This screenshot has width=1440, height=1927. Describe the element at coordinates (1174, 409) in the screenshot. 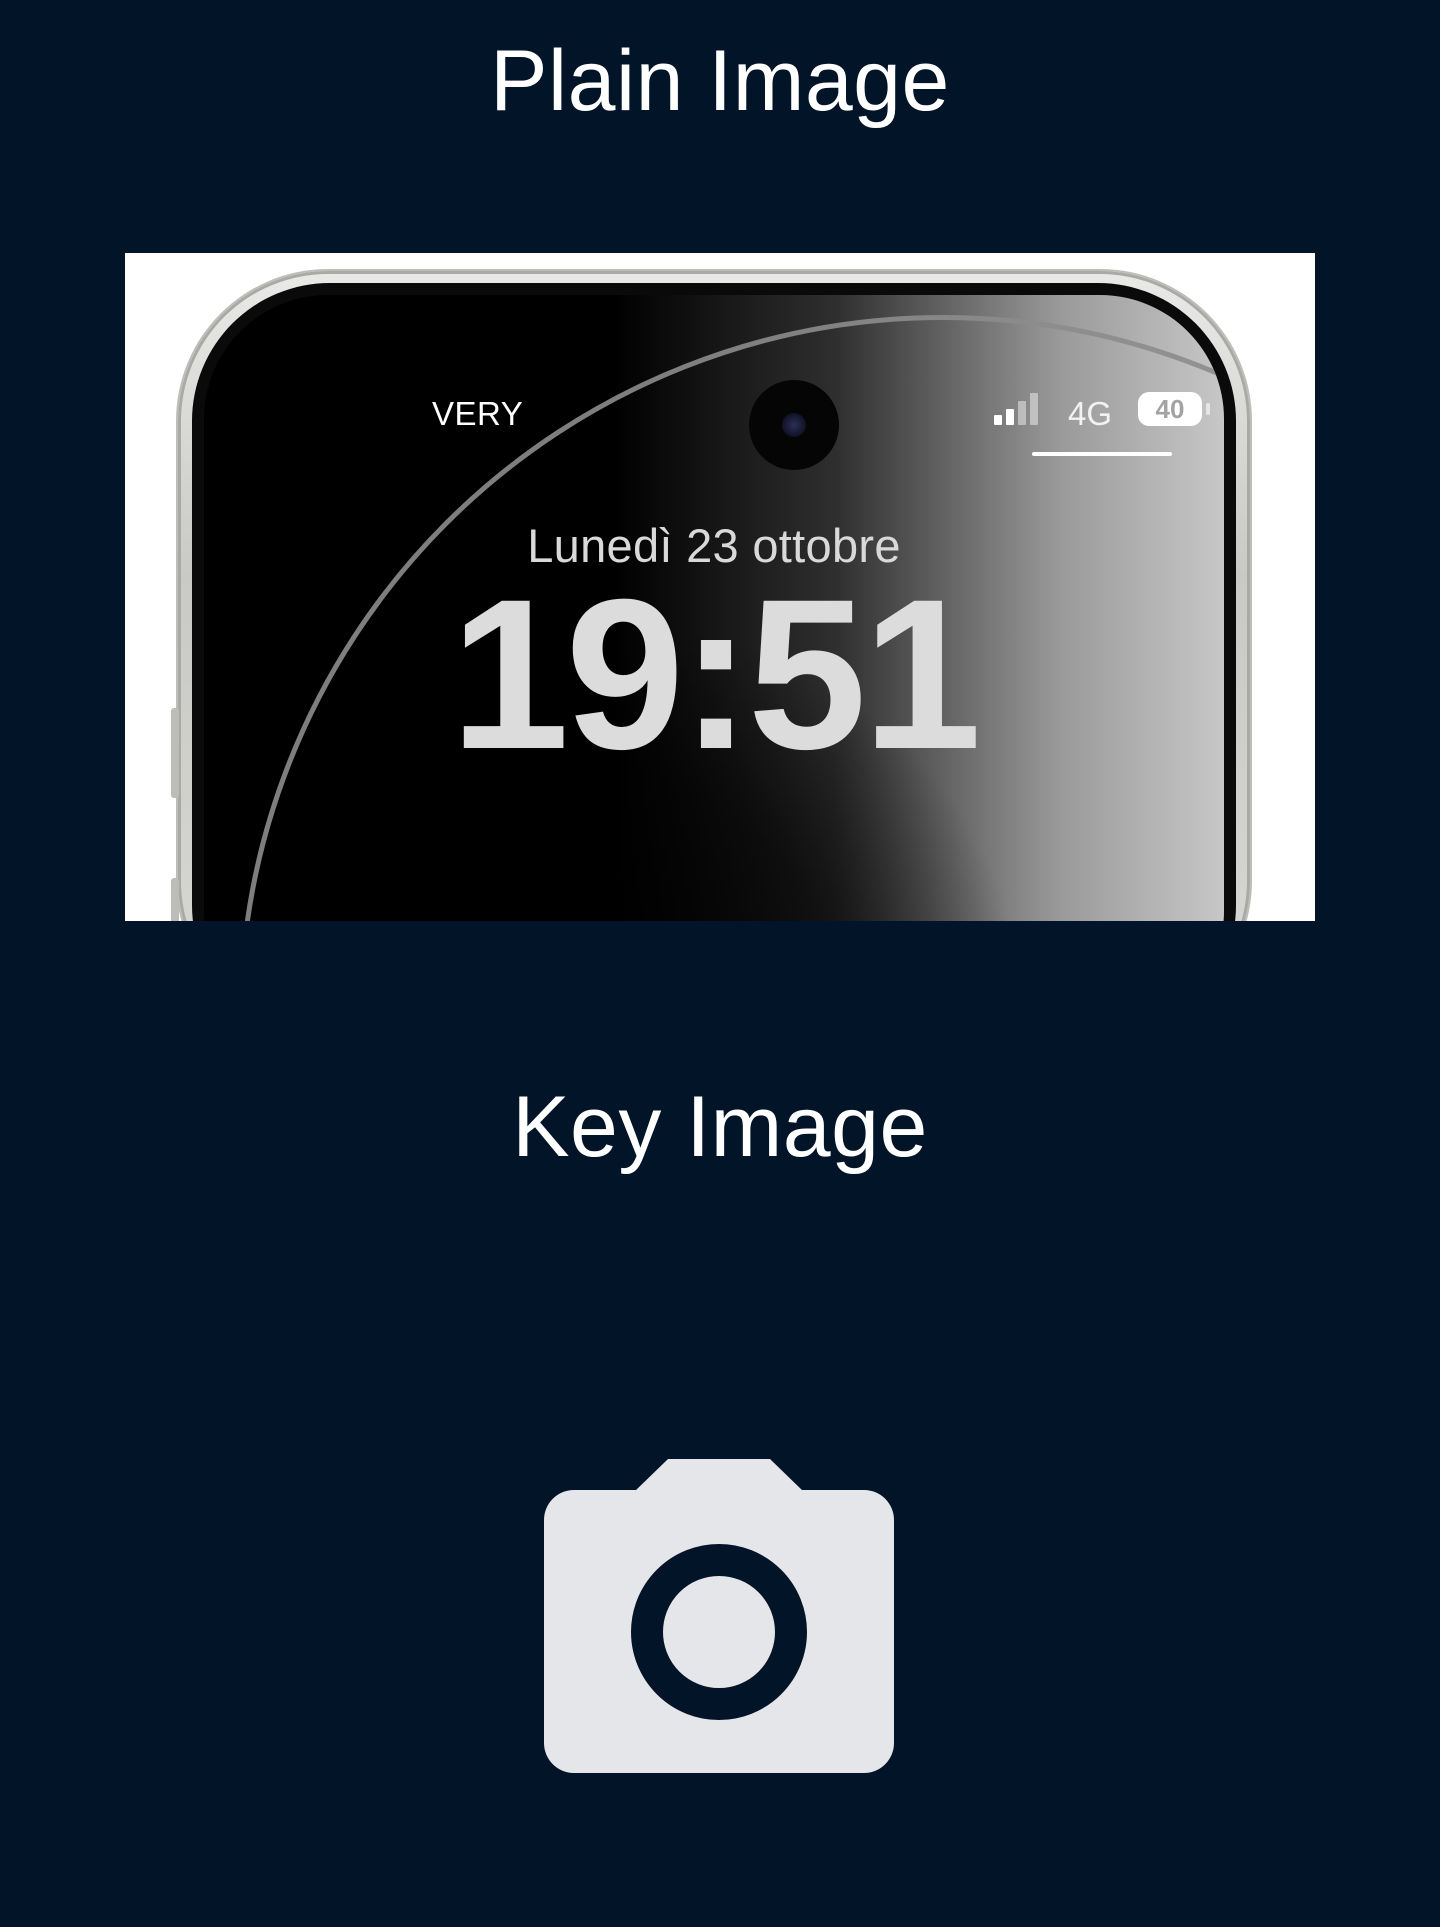

I see `battery-icon: 40` at that location.